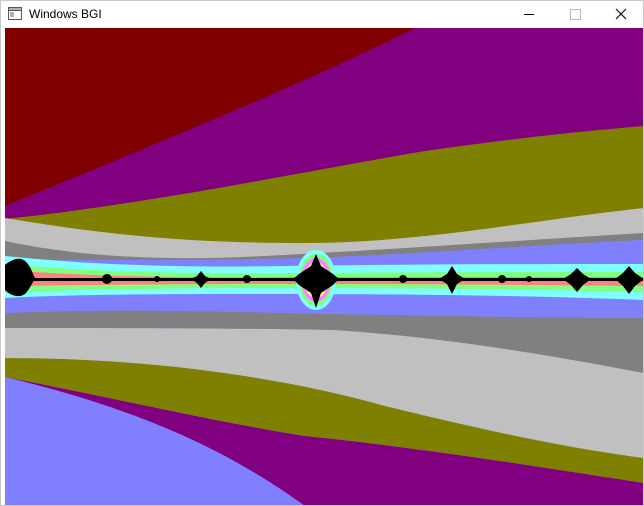 The image size is (644, 506). I want to click on minimize-icon, so click(529, 14).